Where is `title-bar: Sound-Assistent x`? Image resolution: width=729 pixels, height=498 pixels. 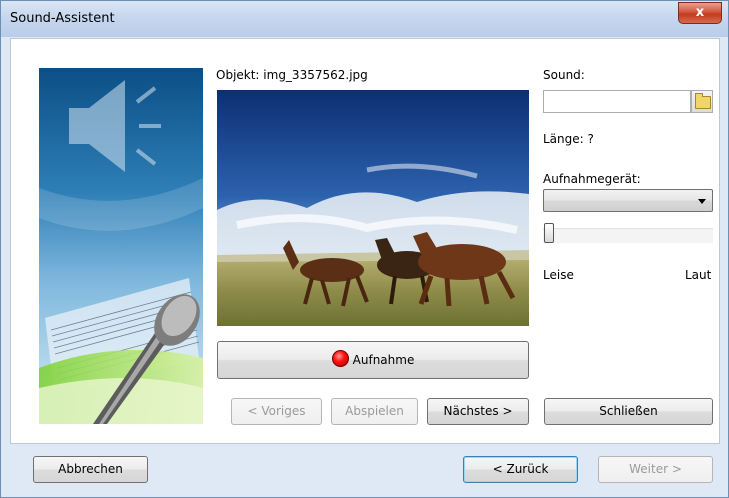 title-bar: Sound-Assistent x is located at coordinates (364, 19).